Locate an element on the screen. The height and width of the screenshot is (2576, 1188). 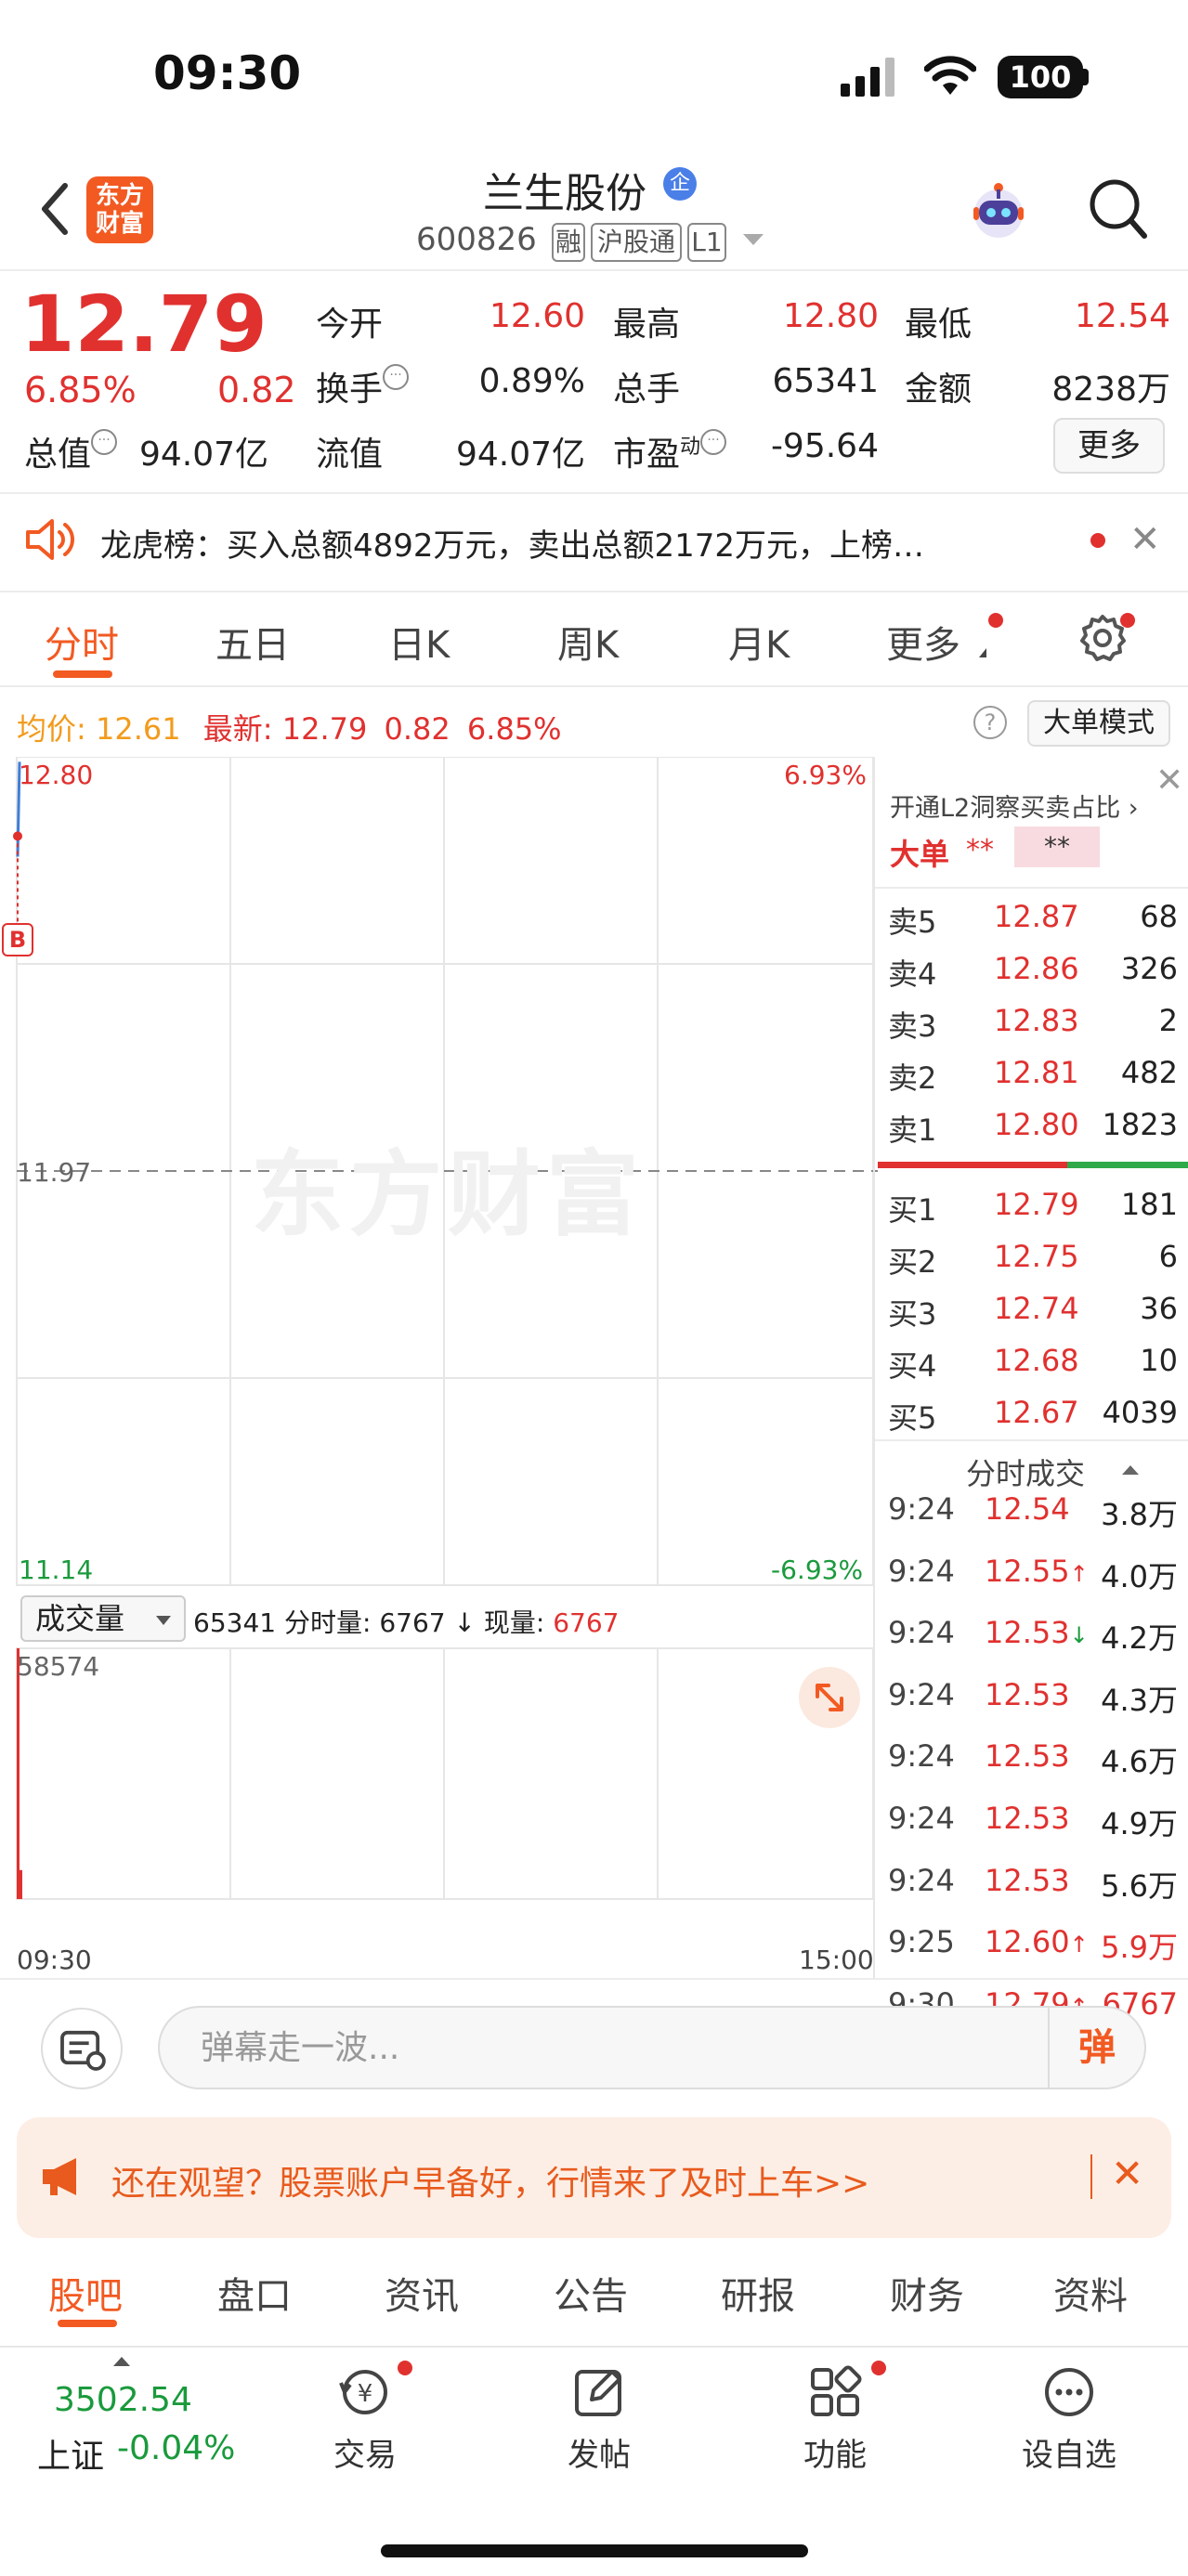
volume-info: 65341 分时量: 6767 ↓ 现量: 6767 is located at coordinates (406, 1621).